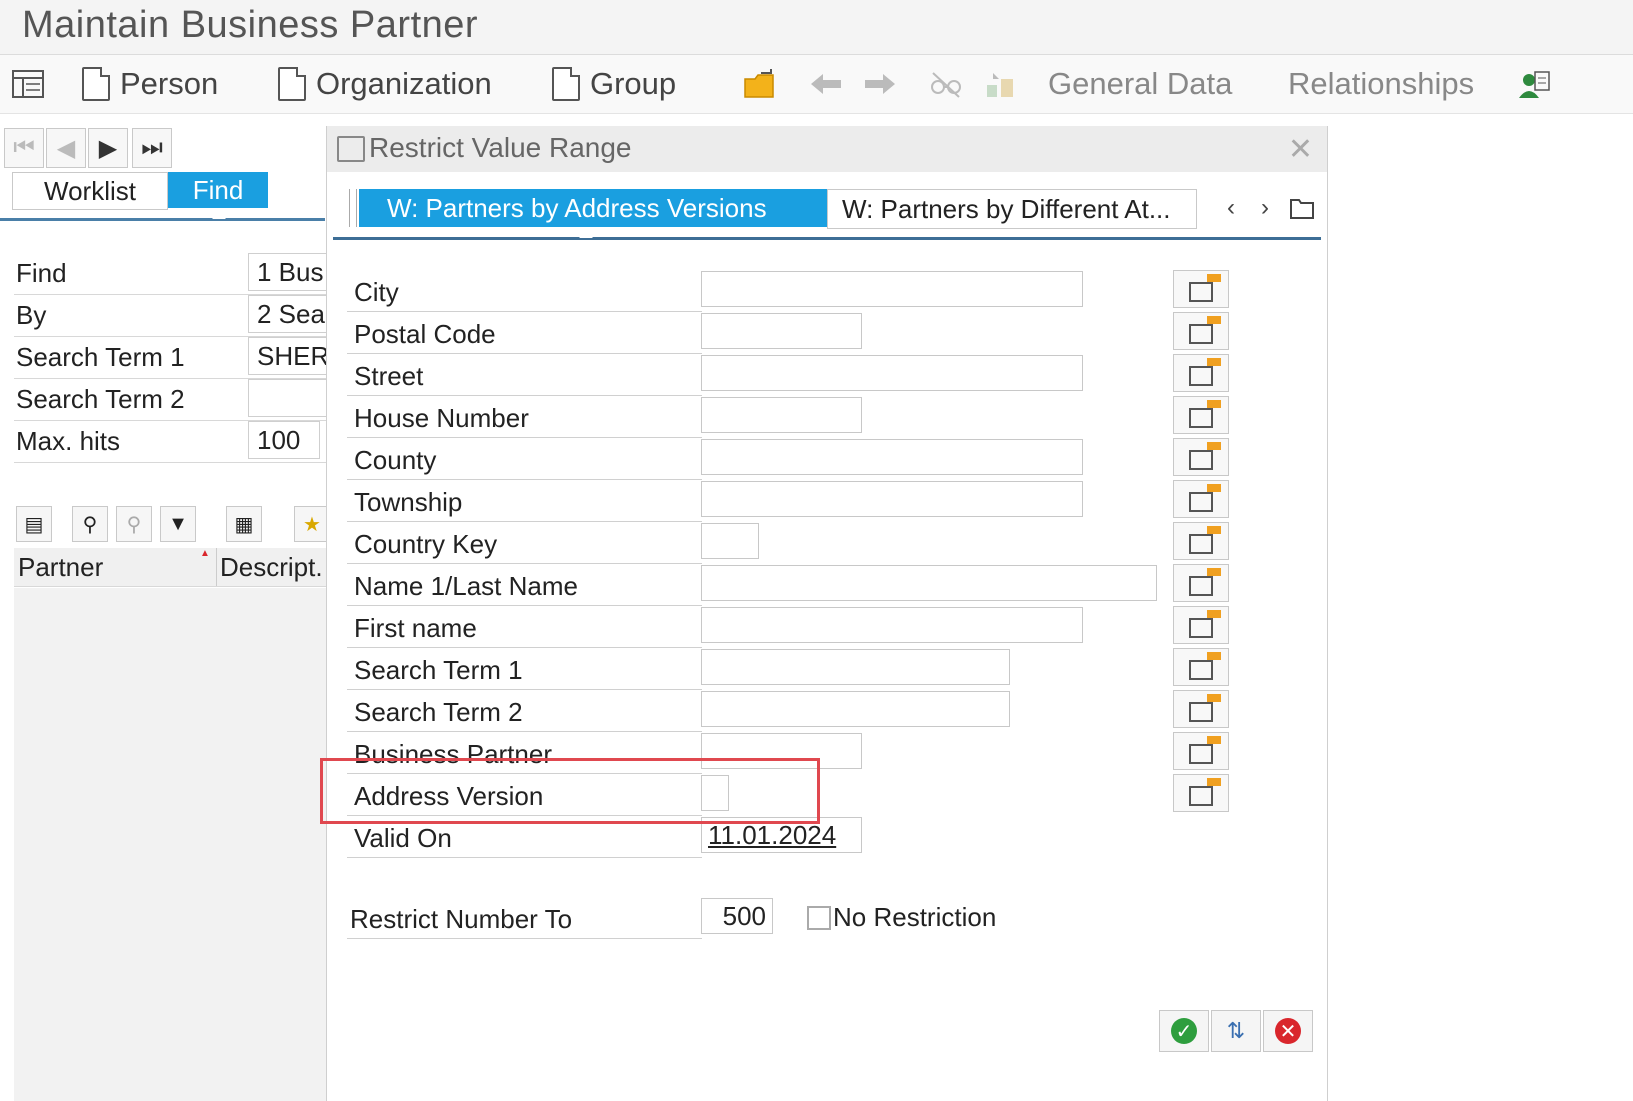 The image size is (1633, 1101). What do you see at coordinates (312, 524) in the screenshot?
I see `favorites-icon: ★` at bounding box center [312, 524].